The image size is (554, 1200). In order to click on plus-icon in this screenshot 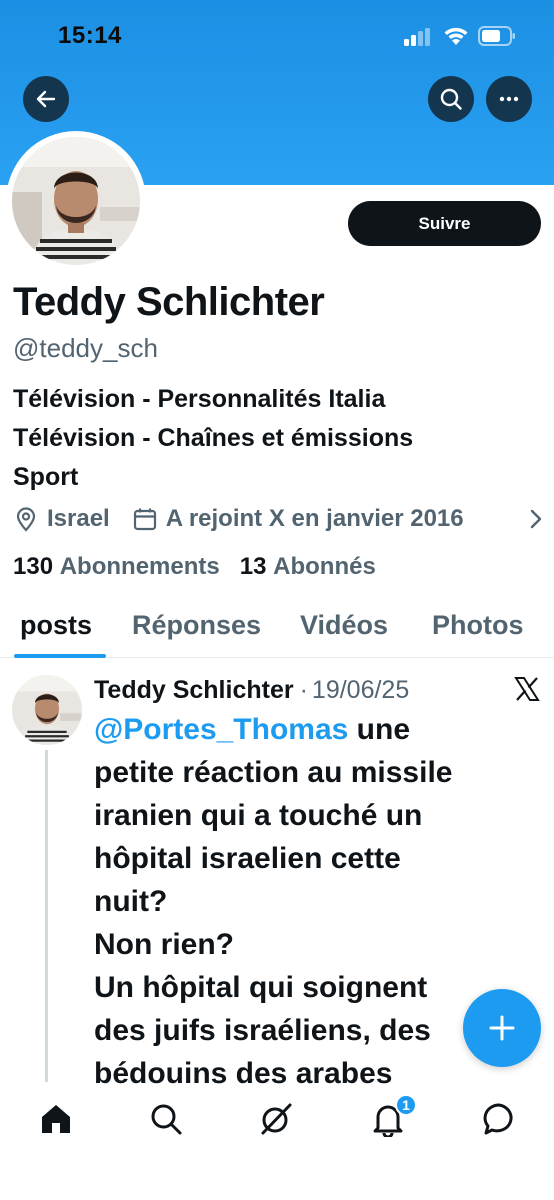, I will do `click(502, 1028)`.